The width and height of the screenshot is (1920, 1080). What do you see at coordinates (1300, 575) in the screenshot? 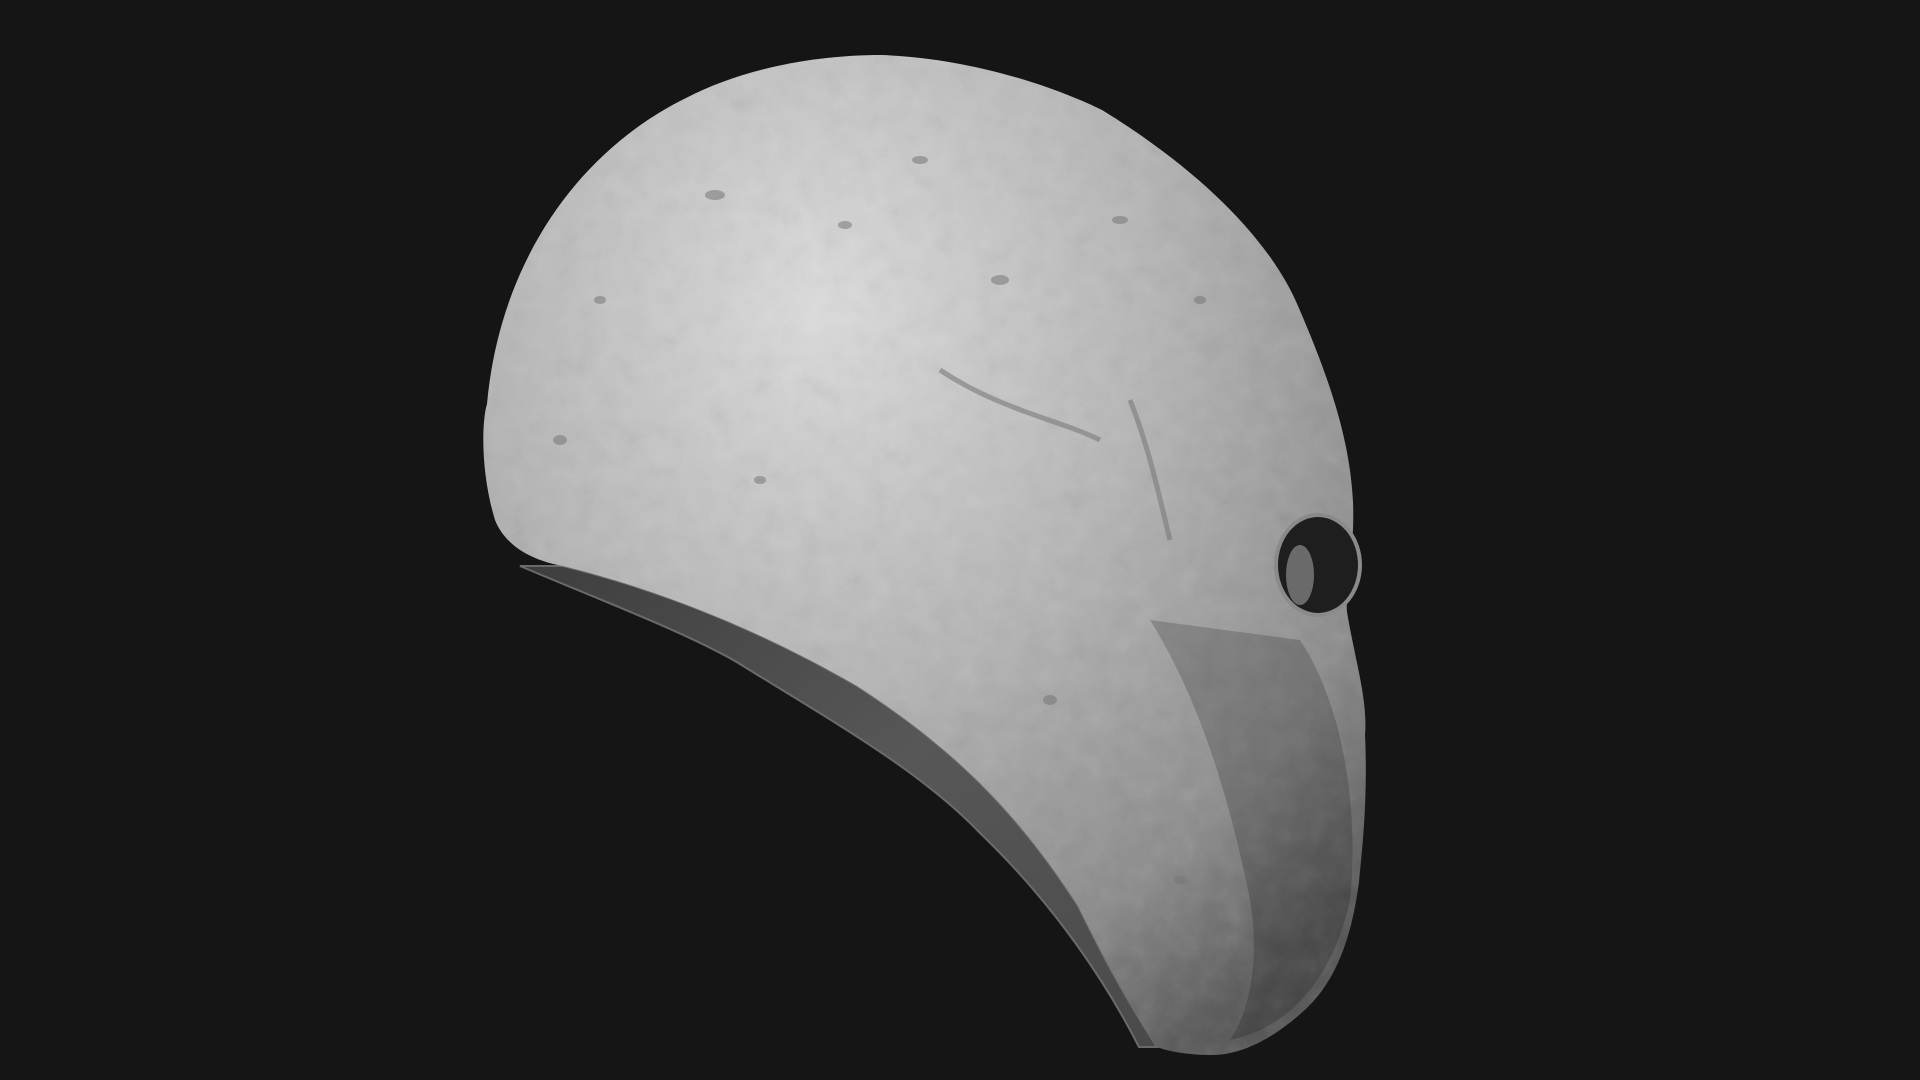
I see `eye-inner-edge` at bounding box center [1300, 575].